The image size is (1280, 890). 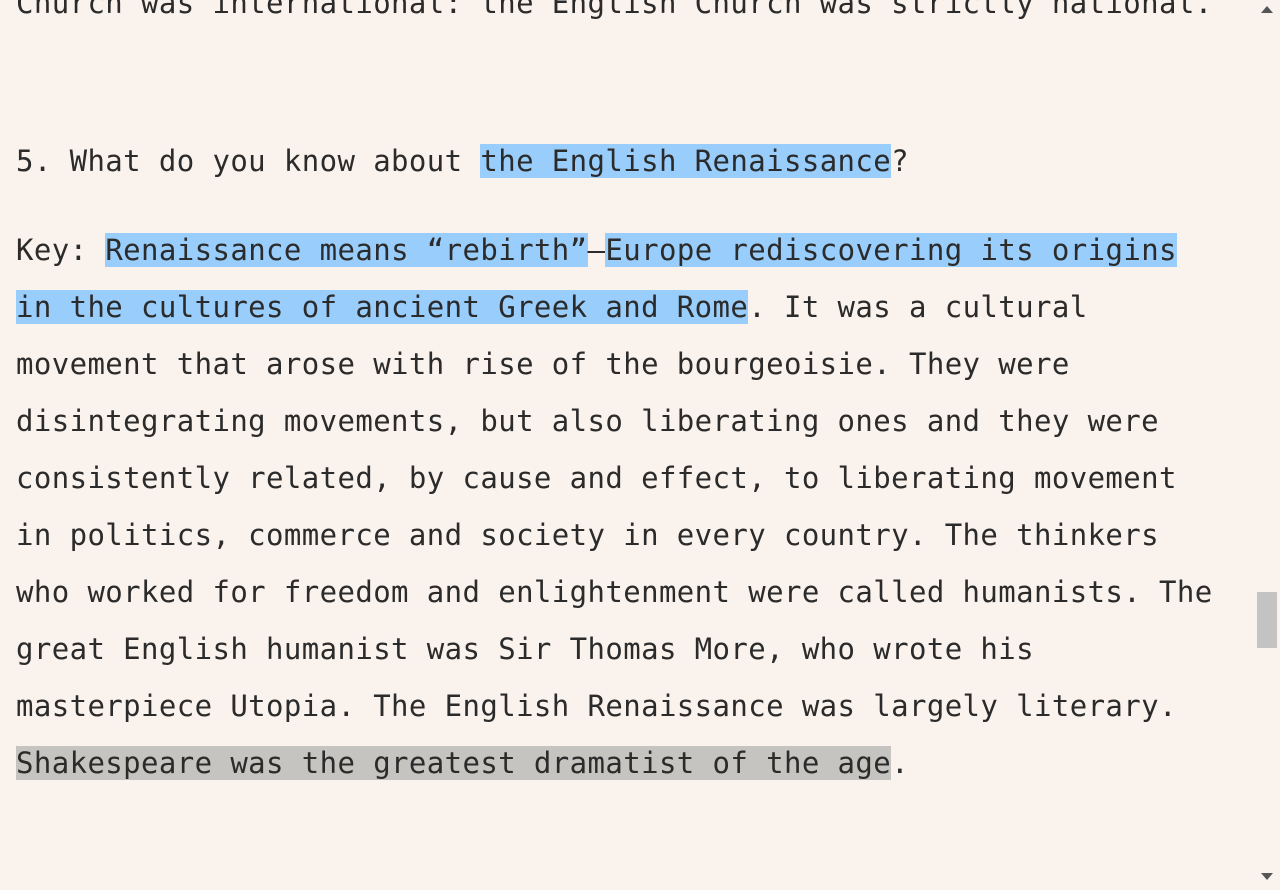 I want to click on arrow-down-icon, so click(x=1267, y=876).